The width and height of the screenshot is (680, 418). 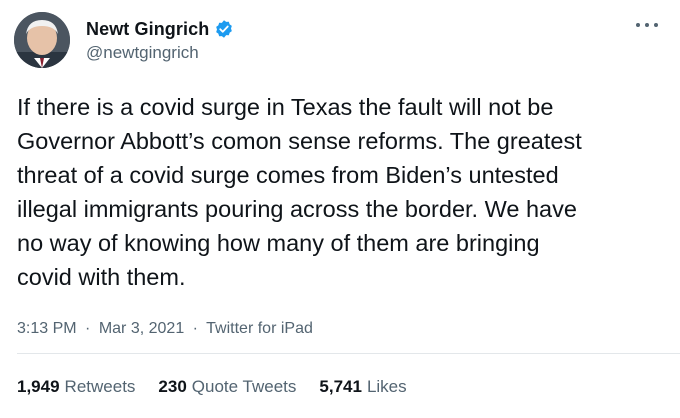 I want to click on more-options-icon, so click(x=647, y=25).